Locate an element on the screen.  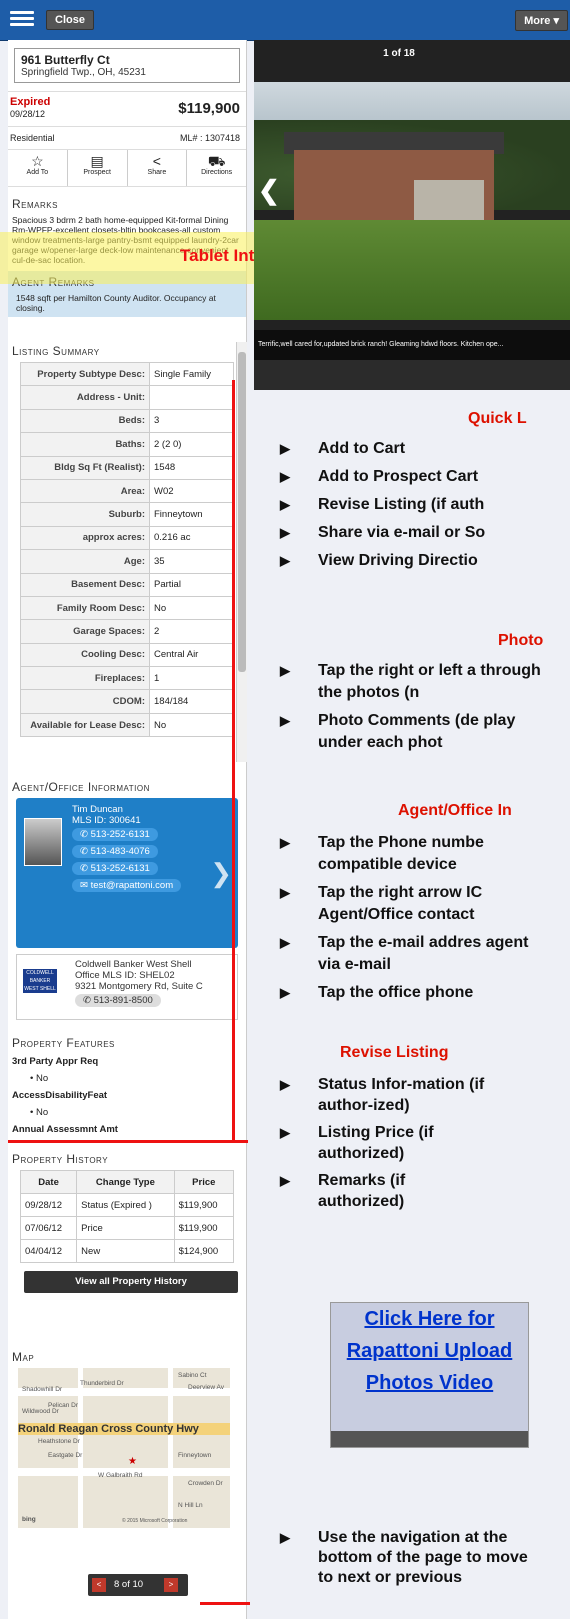
summary-row: Area: W02 is located at coordinates (127, 491).